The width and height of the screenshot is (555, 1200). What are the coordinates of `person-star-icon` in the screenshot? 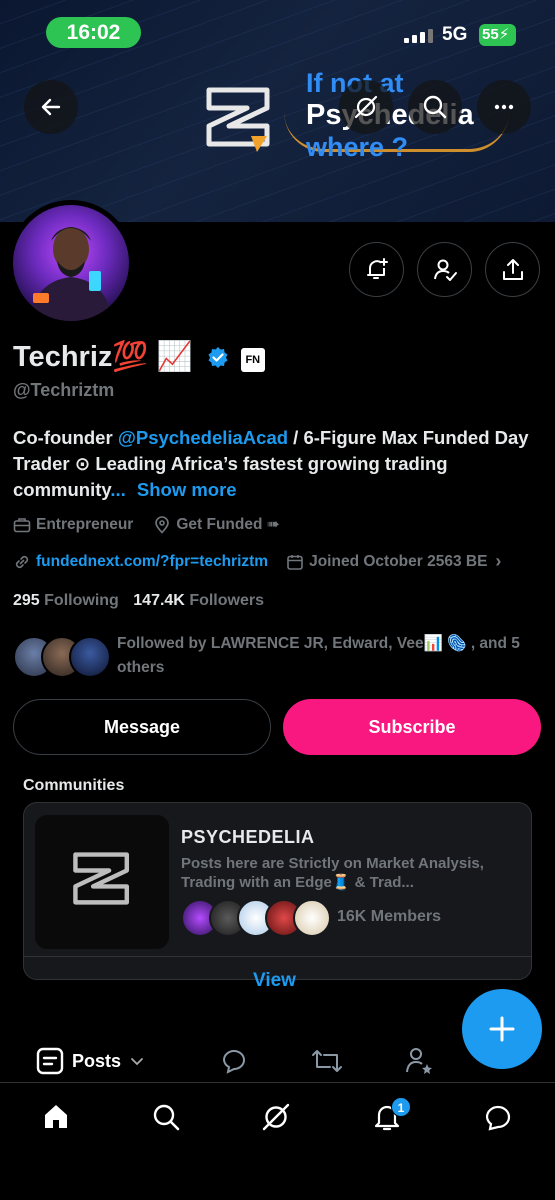 It's located at (419, 1061).